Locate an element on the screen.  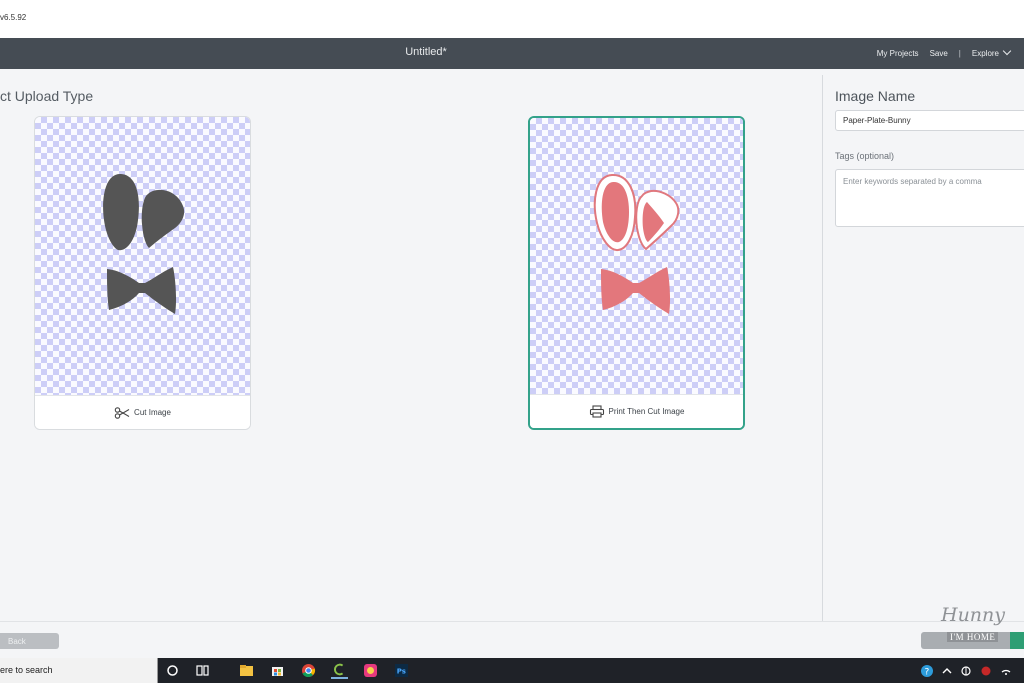
chevron-down-icon is located at coordinates (1007, 51).